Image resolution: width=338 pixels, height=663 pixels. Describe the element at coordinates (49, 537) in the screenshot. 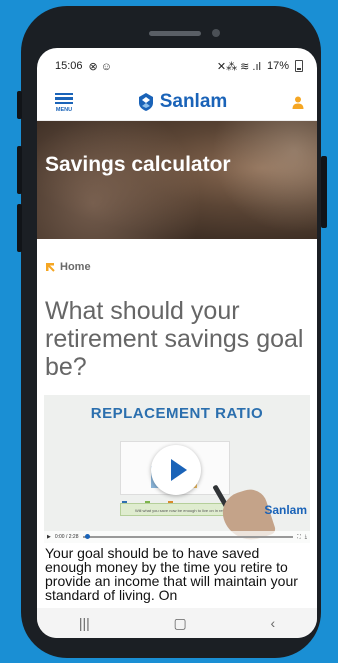

I see `play-small-icon: ▶` at that location.